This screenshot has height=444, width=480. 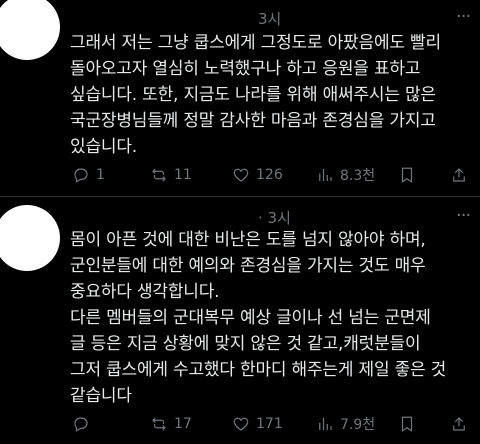 I want to click on repost-count: 17, so click(x=183, y=424).